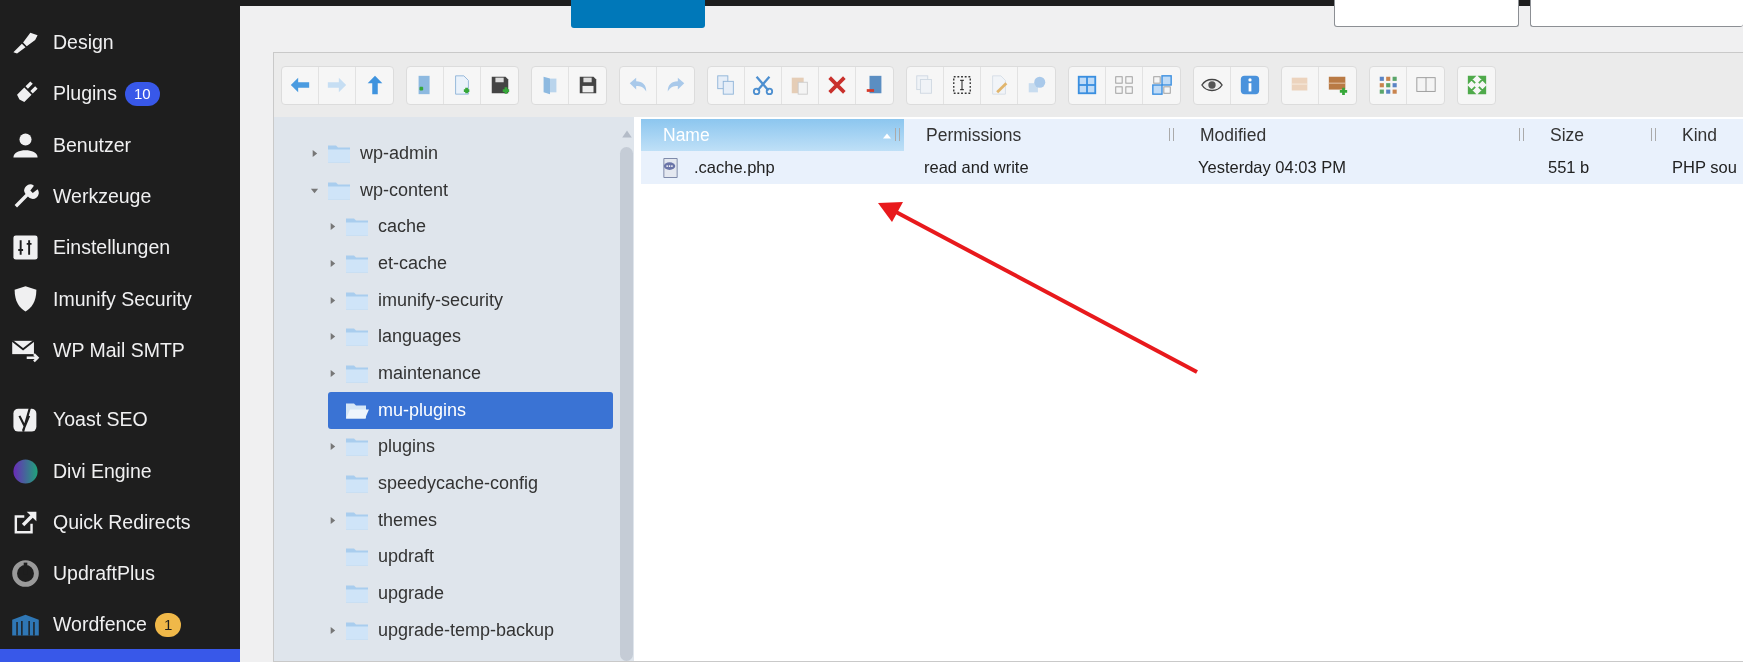 Image resolution: width=1743 pixels, height=662 pixels. Describe the element at coordinates (1569, 167) in the screenshot. I see `table-cell: 551 b` at that location.